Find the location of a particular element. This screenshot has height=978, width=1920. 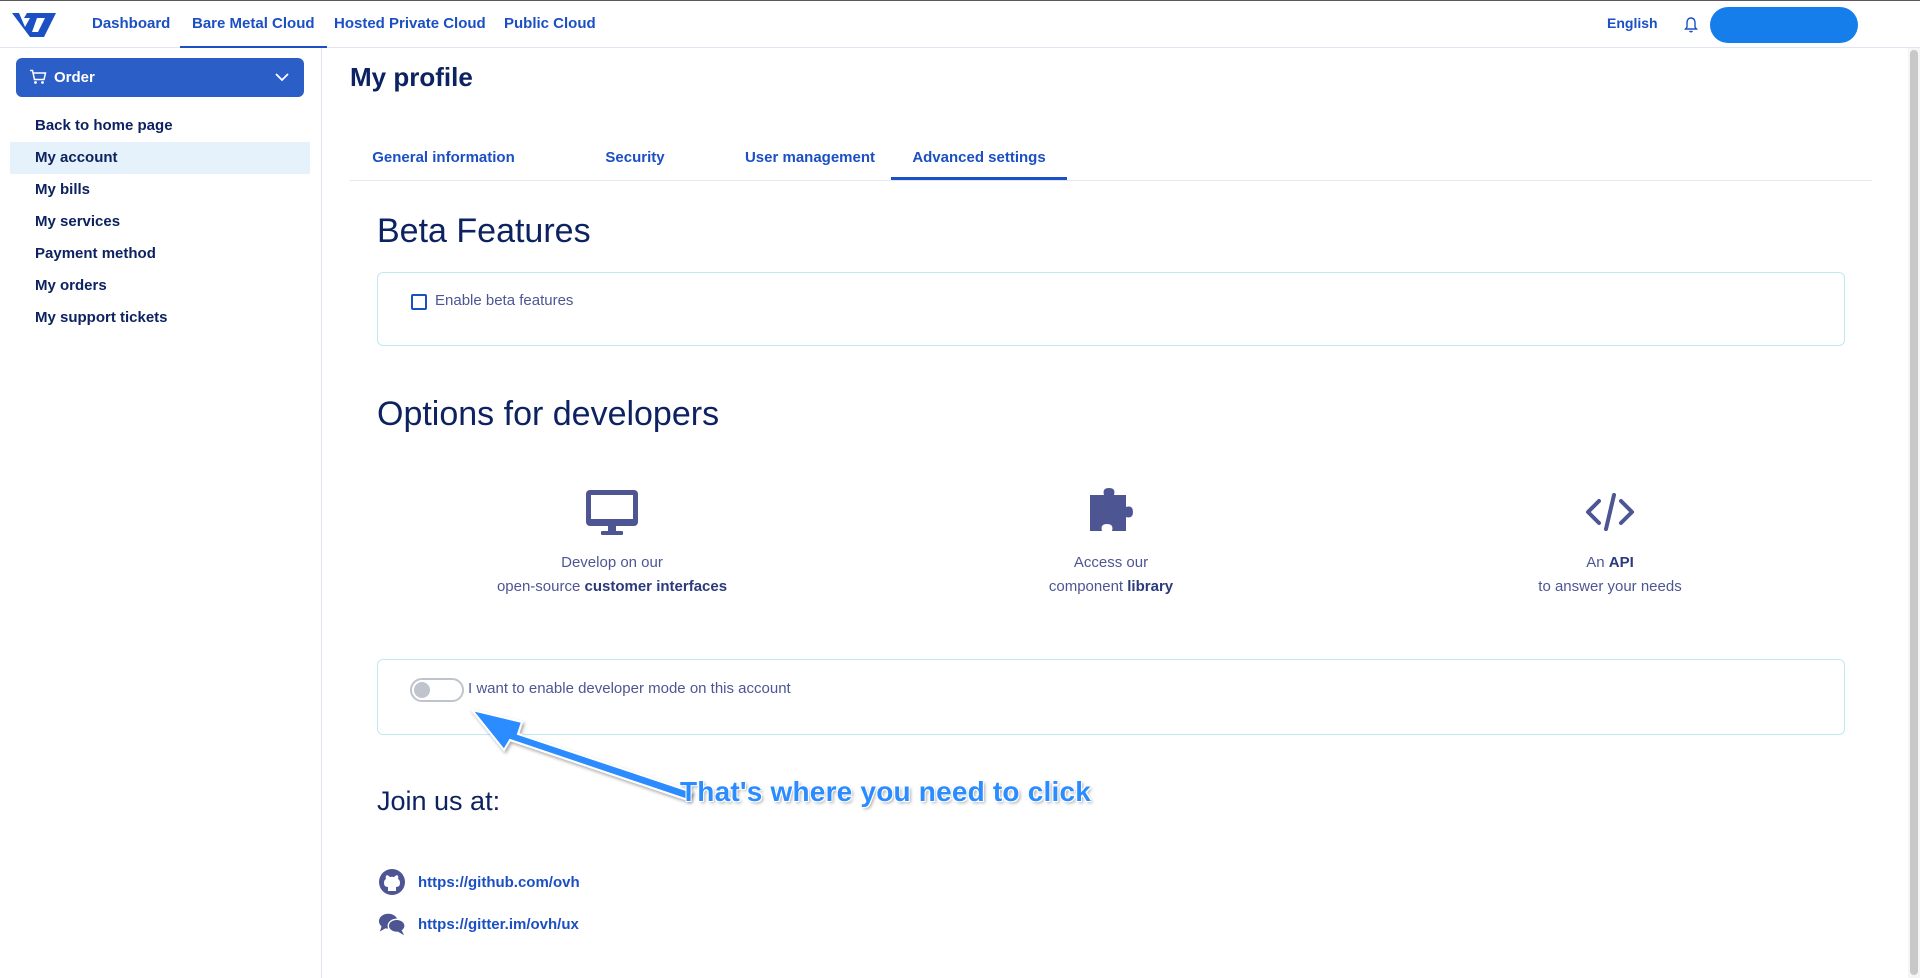

sidebar-item-my-orders: My orders is located at coordinates (160, 286).